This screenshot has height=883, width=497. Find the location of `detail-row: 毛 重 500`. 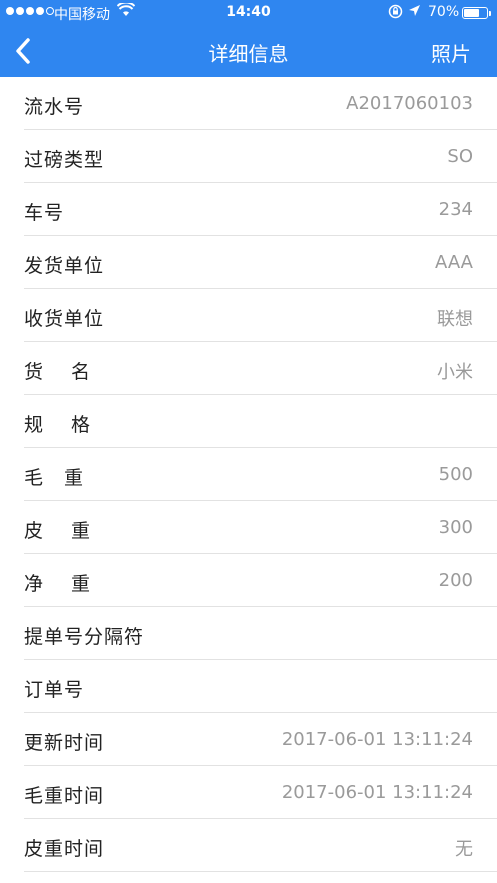

detail-row: 毛 重 500 is located at coordinates (260, 474).